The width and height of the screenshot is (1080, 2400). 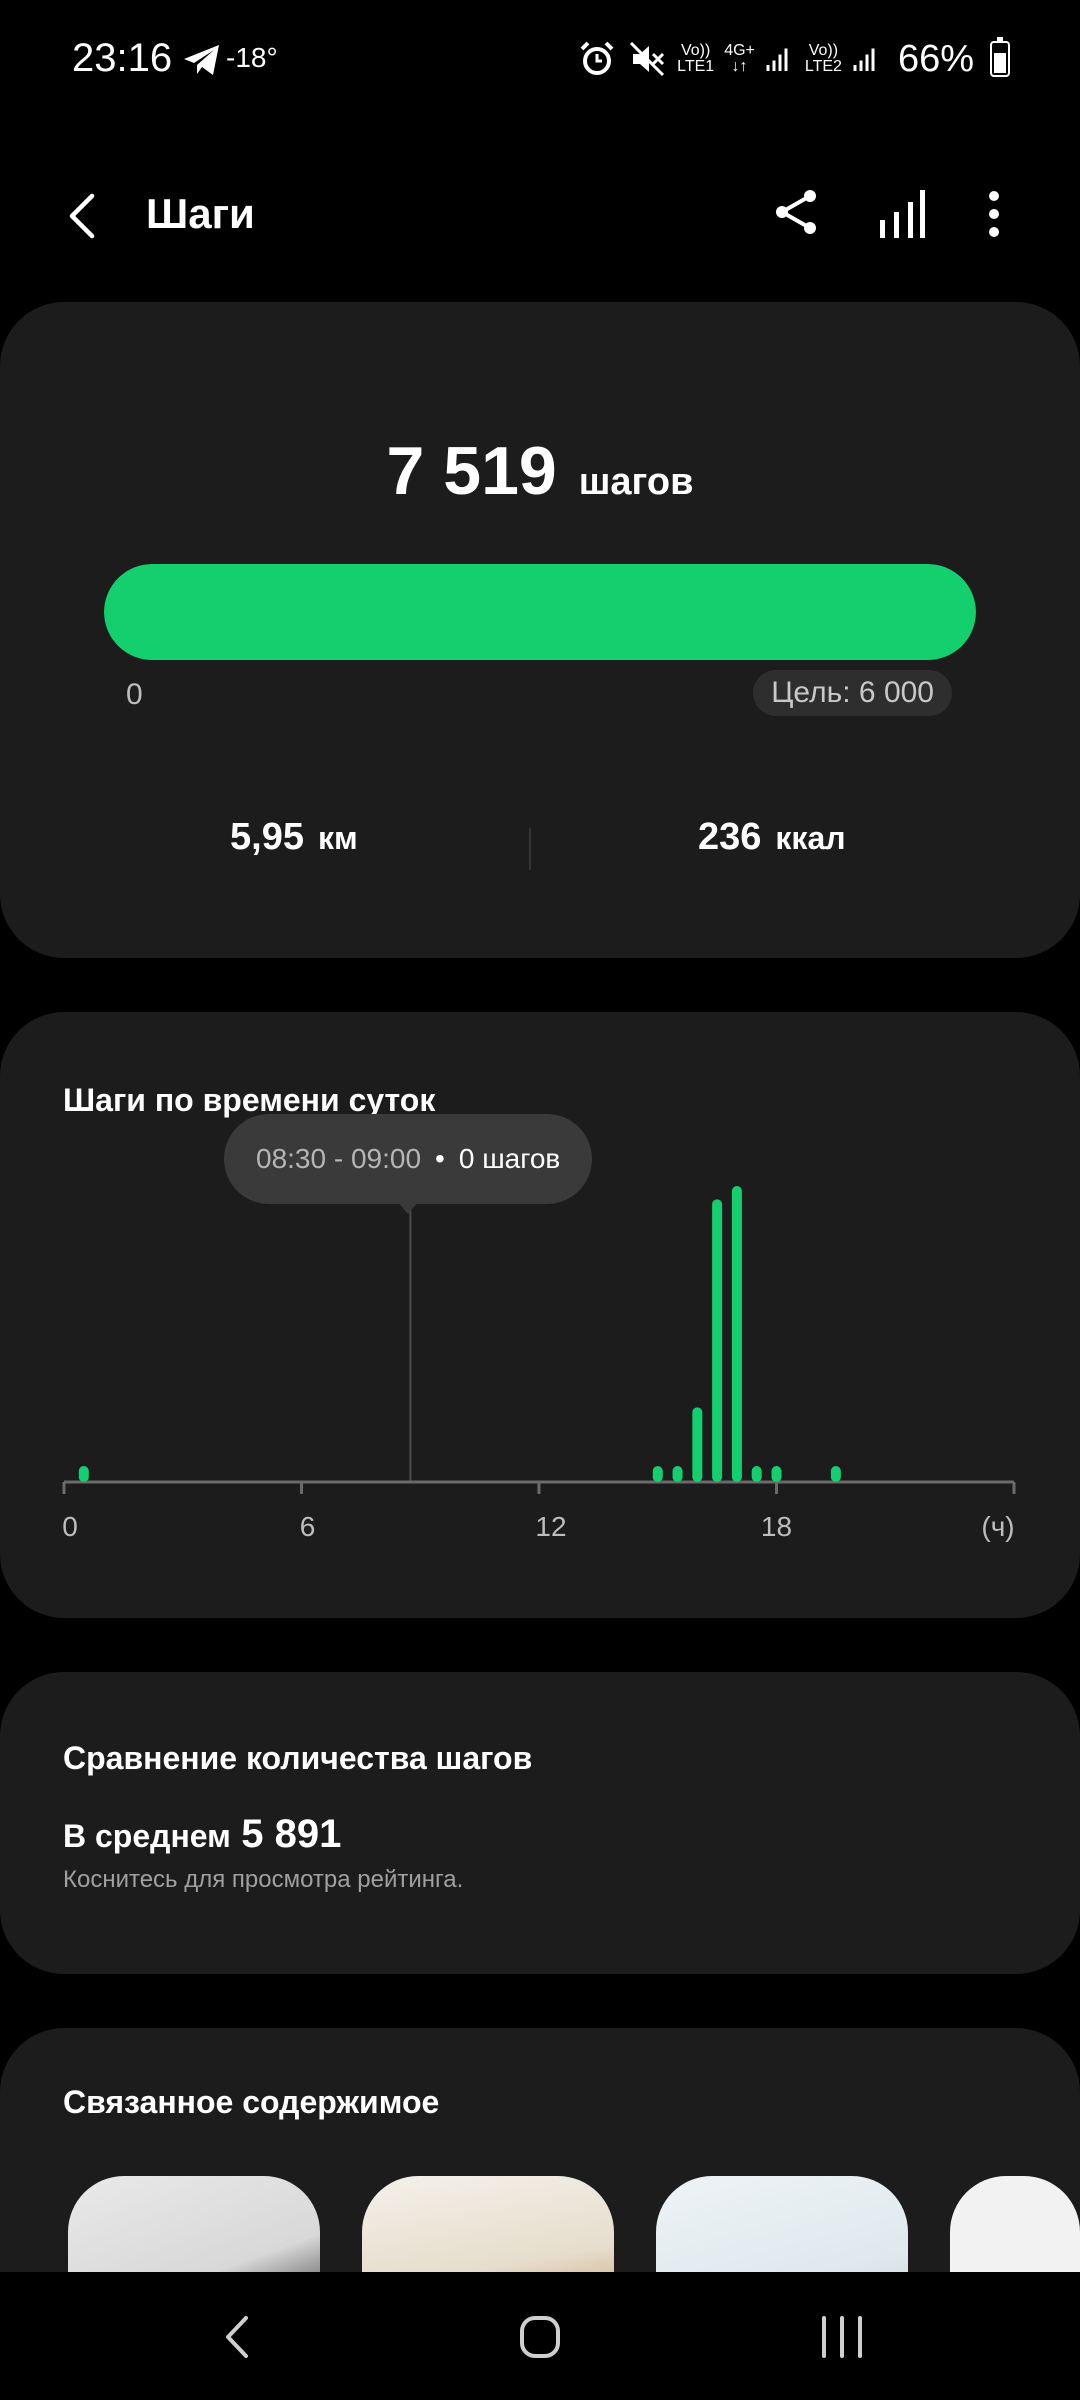 What do you see at coordinates (70, 1526) in the screenshot?
I see `chart-tick-label: 0` at bounding box center [70, 1526].